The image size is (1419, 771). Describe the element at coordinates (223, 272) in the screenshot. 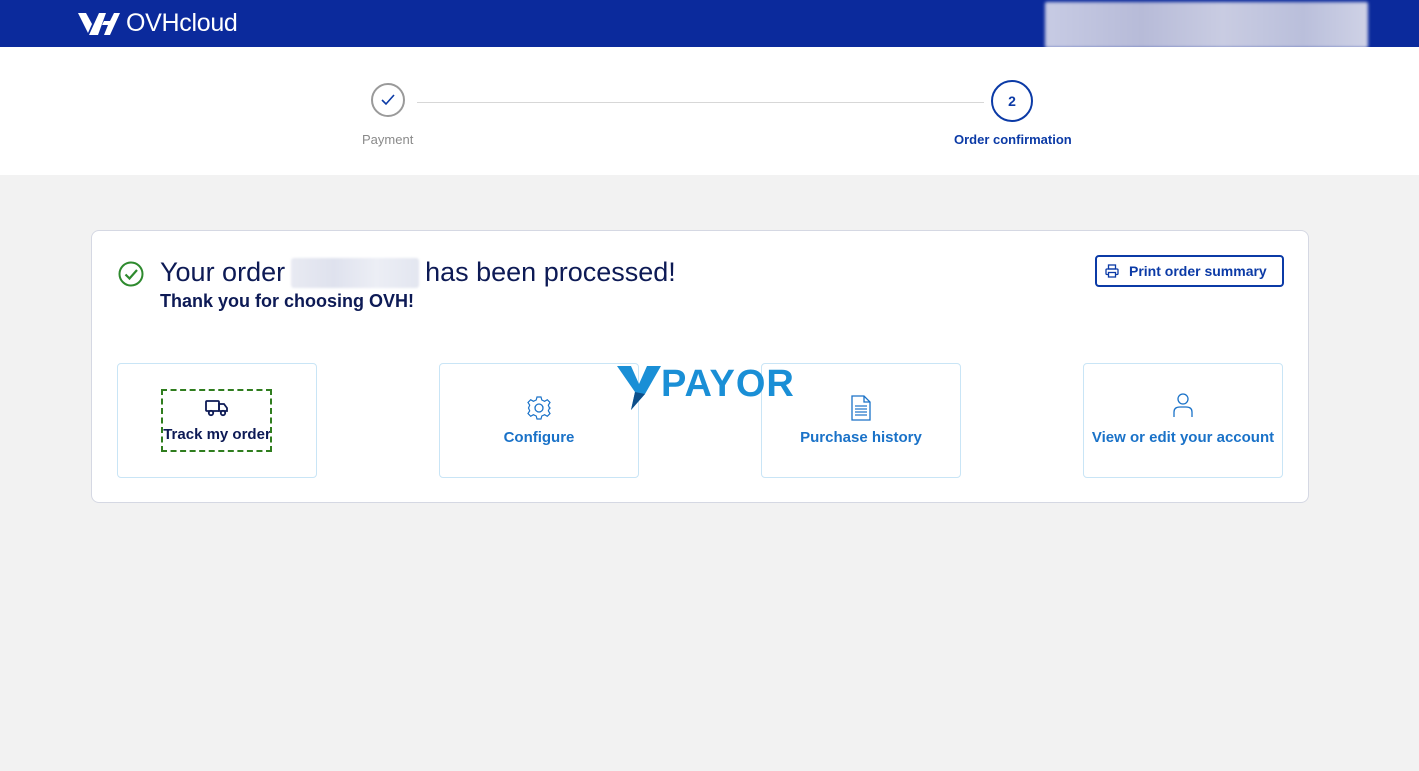

I see `title-prefix: Your order` at that location.